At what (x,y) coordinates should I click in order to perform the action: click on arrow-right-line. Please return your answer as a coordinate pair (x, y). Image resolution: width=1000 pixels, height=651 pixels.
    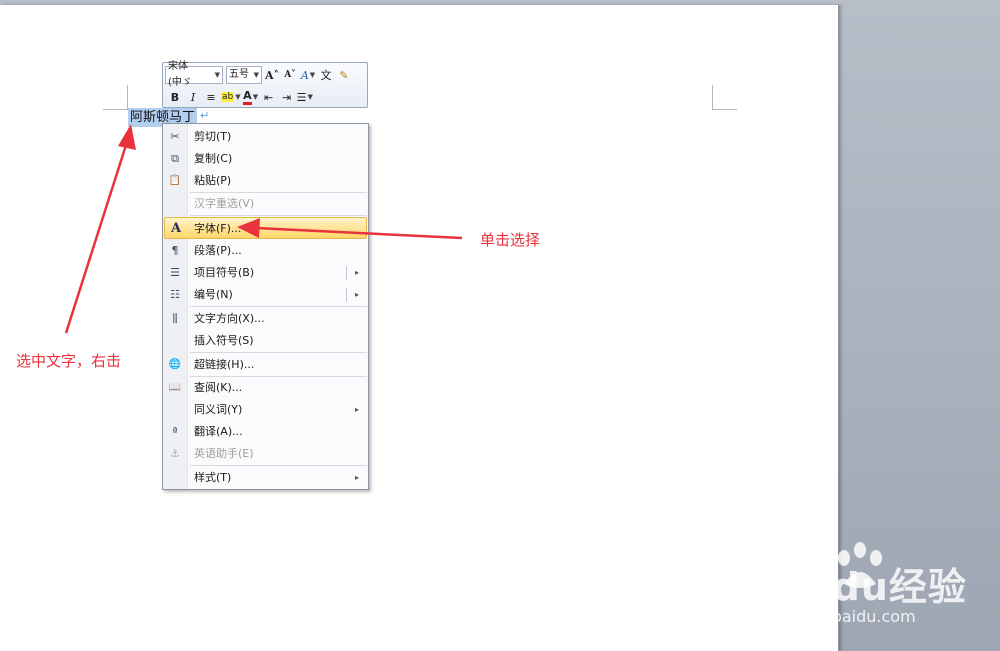
    Looking at the image, I should click on (359, 233).